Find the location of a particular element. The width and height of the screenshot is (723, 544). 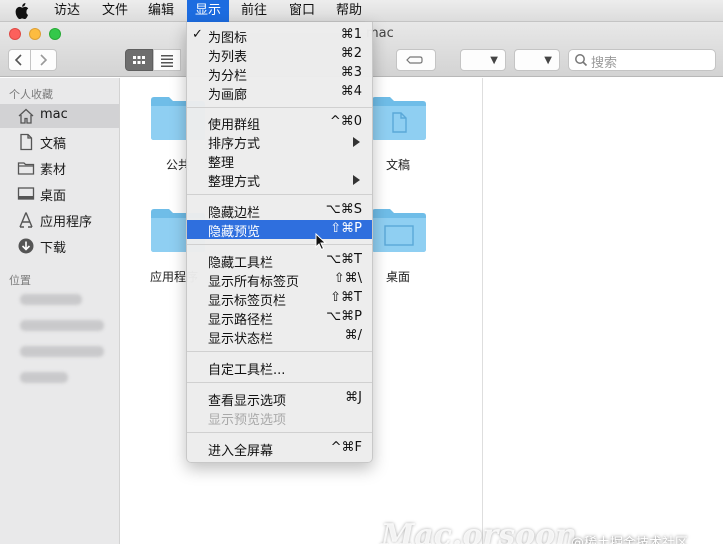

menu-item-shortcut: ⇧⌘T is located at coordinates (346, 297).